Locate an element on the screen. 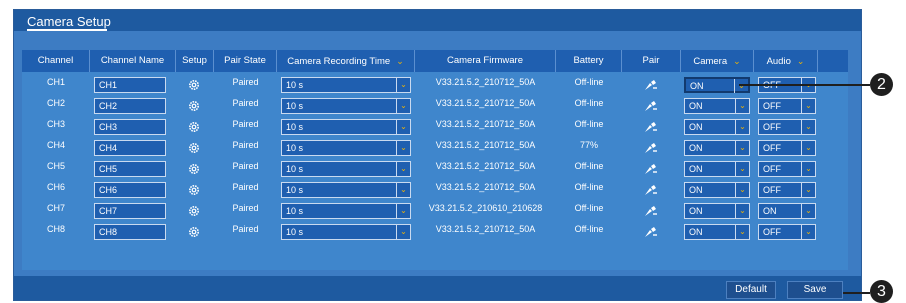  column-header-camera-firmware: Camera Firmware is located at coordinates (485, 61).